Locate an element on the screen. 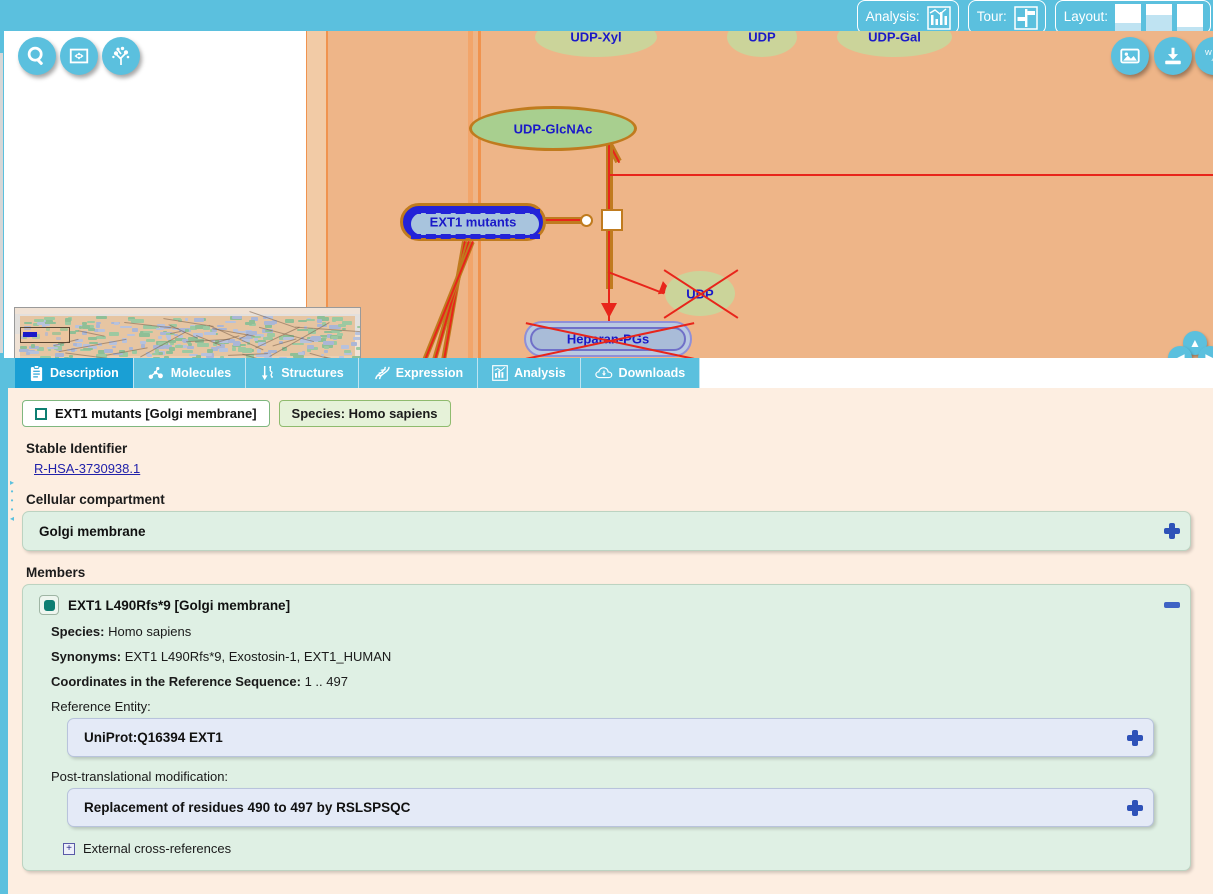 This screenshot has width=1213, height=894. layout-options is located at coordinates (1159, 18).